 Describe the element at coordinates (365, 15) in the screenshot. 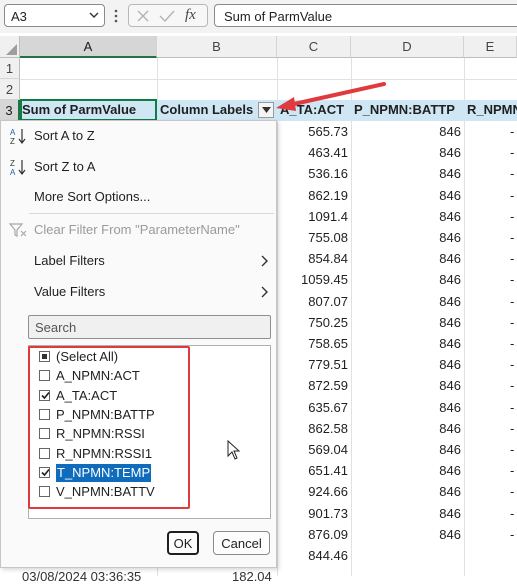

I see `formula-input: Sum of ParmValue` at that location.